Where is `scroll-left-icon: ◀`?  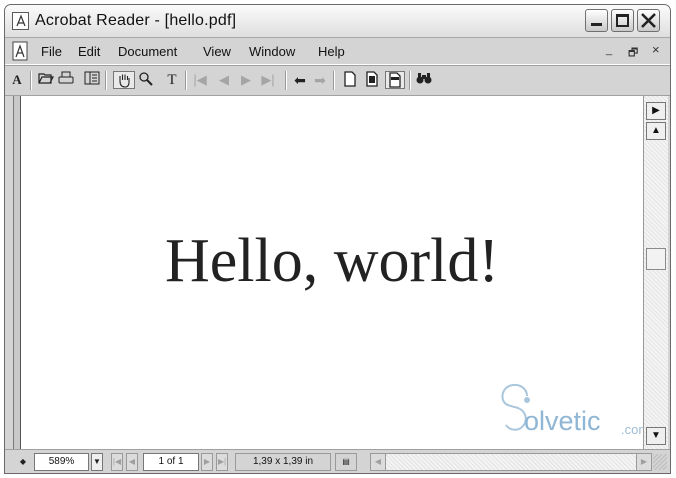
scroll-left-icon: ◀ is located at coordinates (378, 462).